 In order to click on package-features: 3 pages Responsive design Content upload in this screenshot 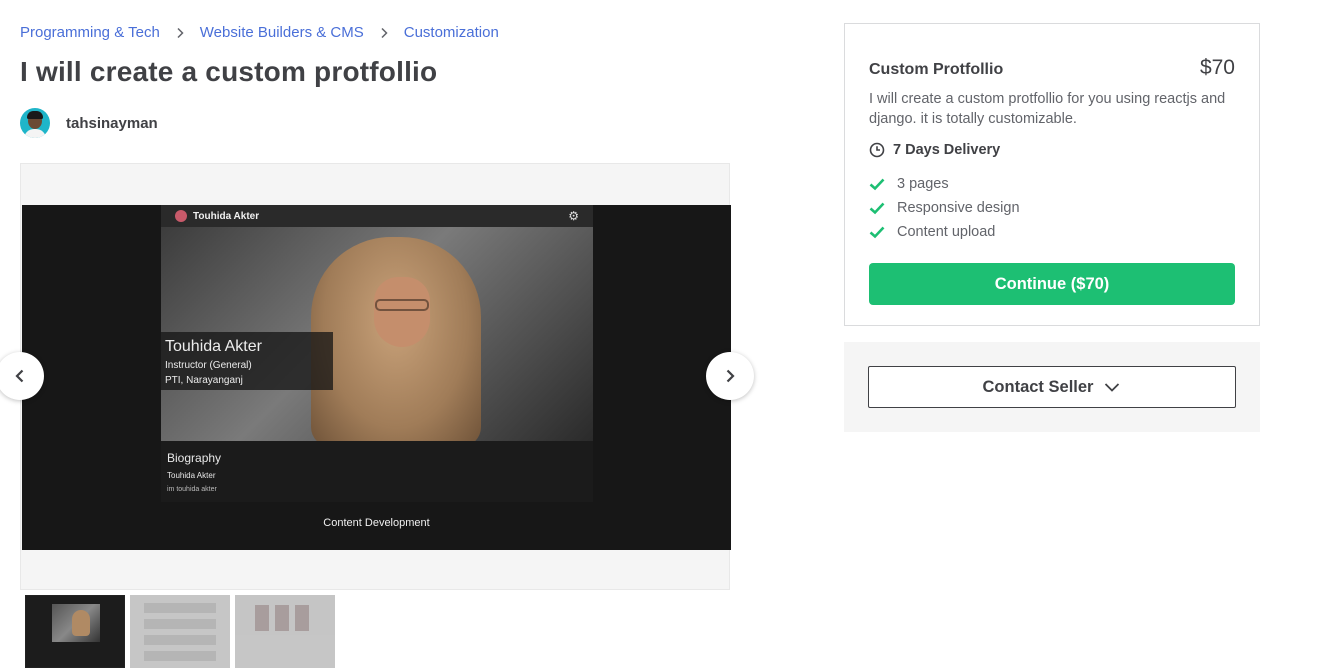, I will do `click(944, 208)`.